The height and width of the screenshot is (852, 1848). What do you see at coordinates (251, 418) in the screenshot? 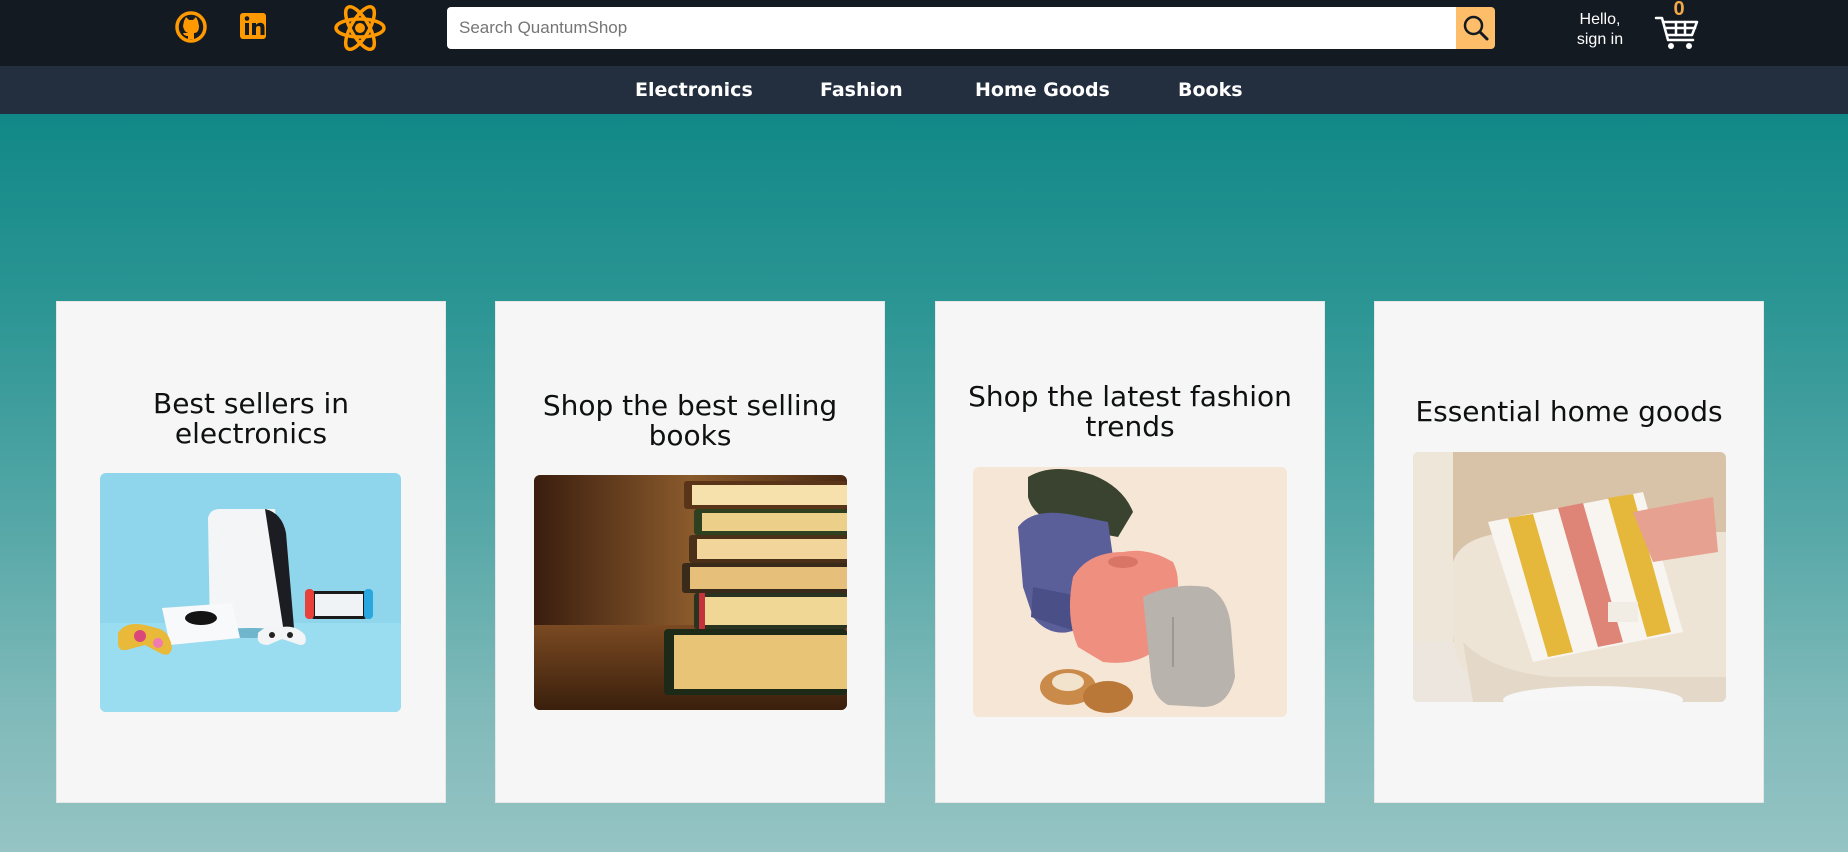
I see `card-title: Best sellers in electronics` at bounding box center [251, 418].